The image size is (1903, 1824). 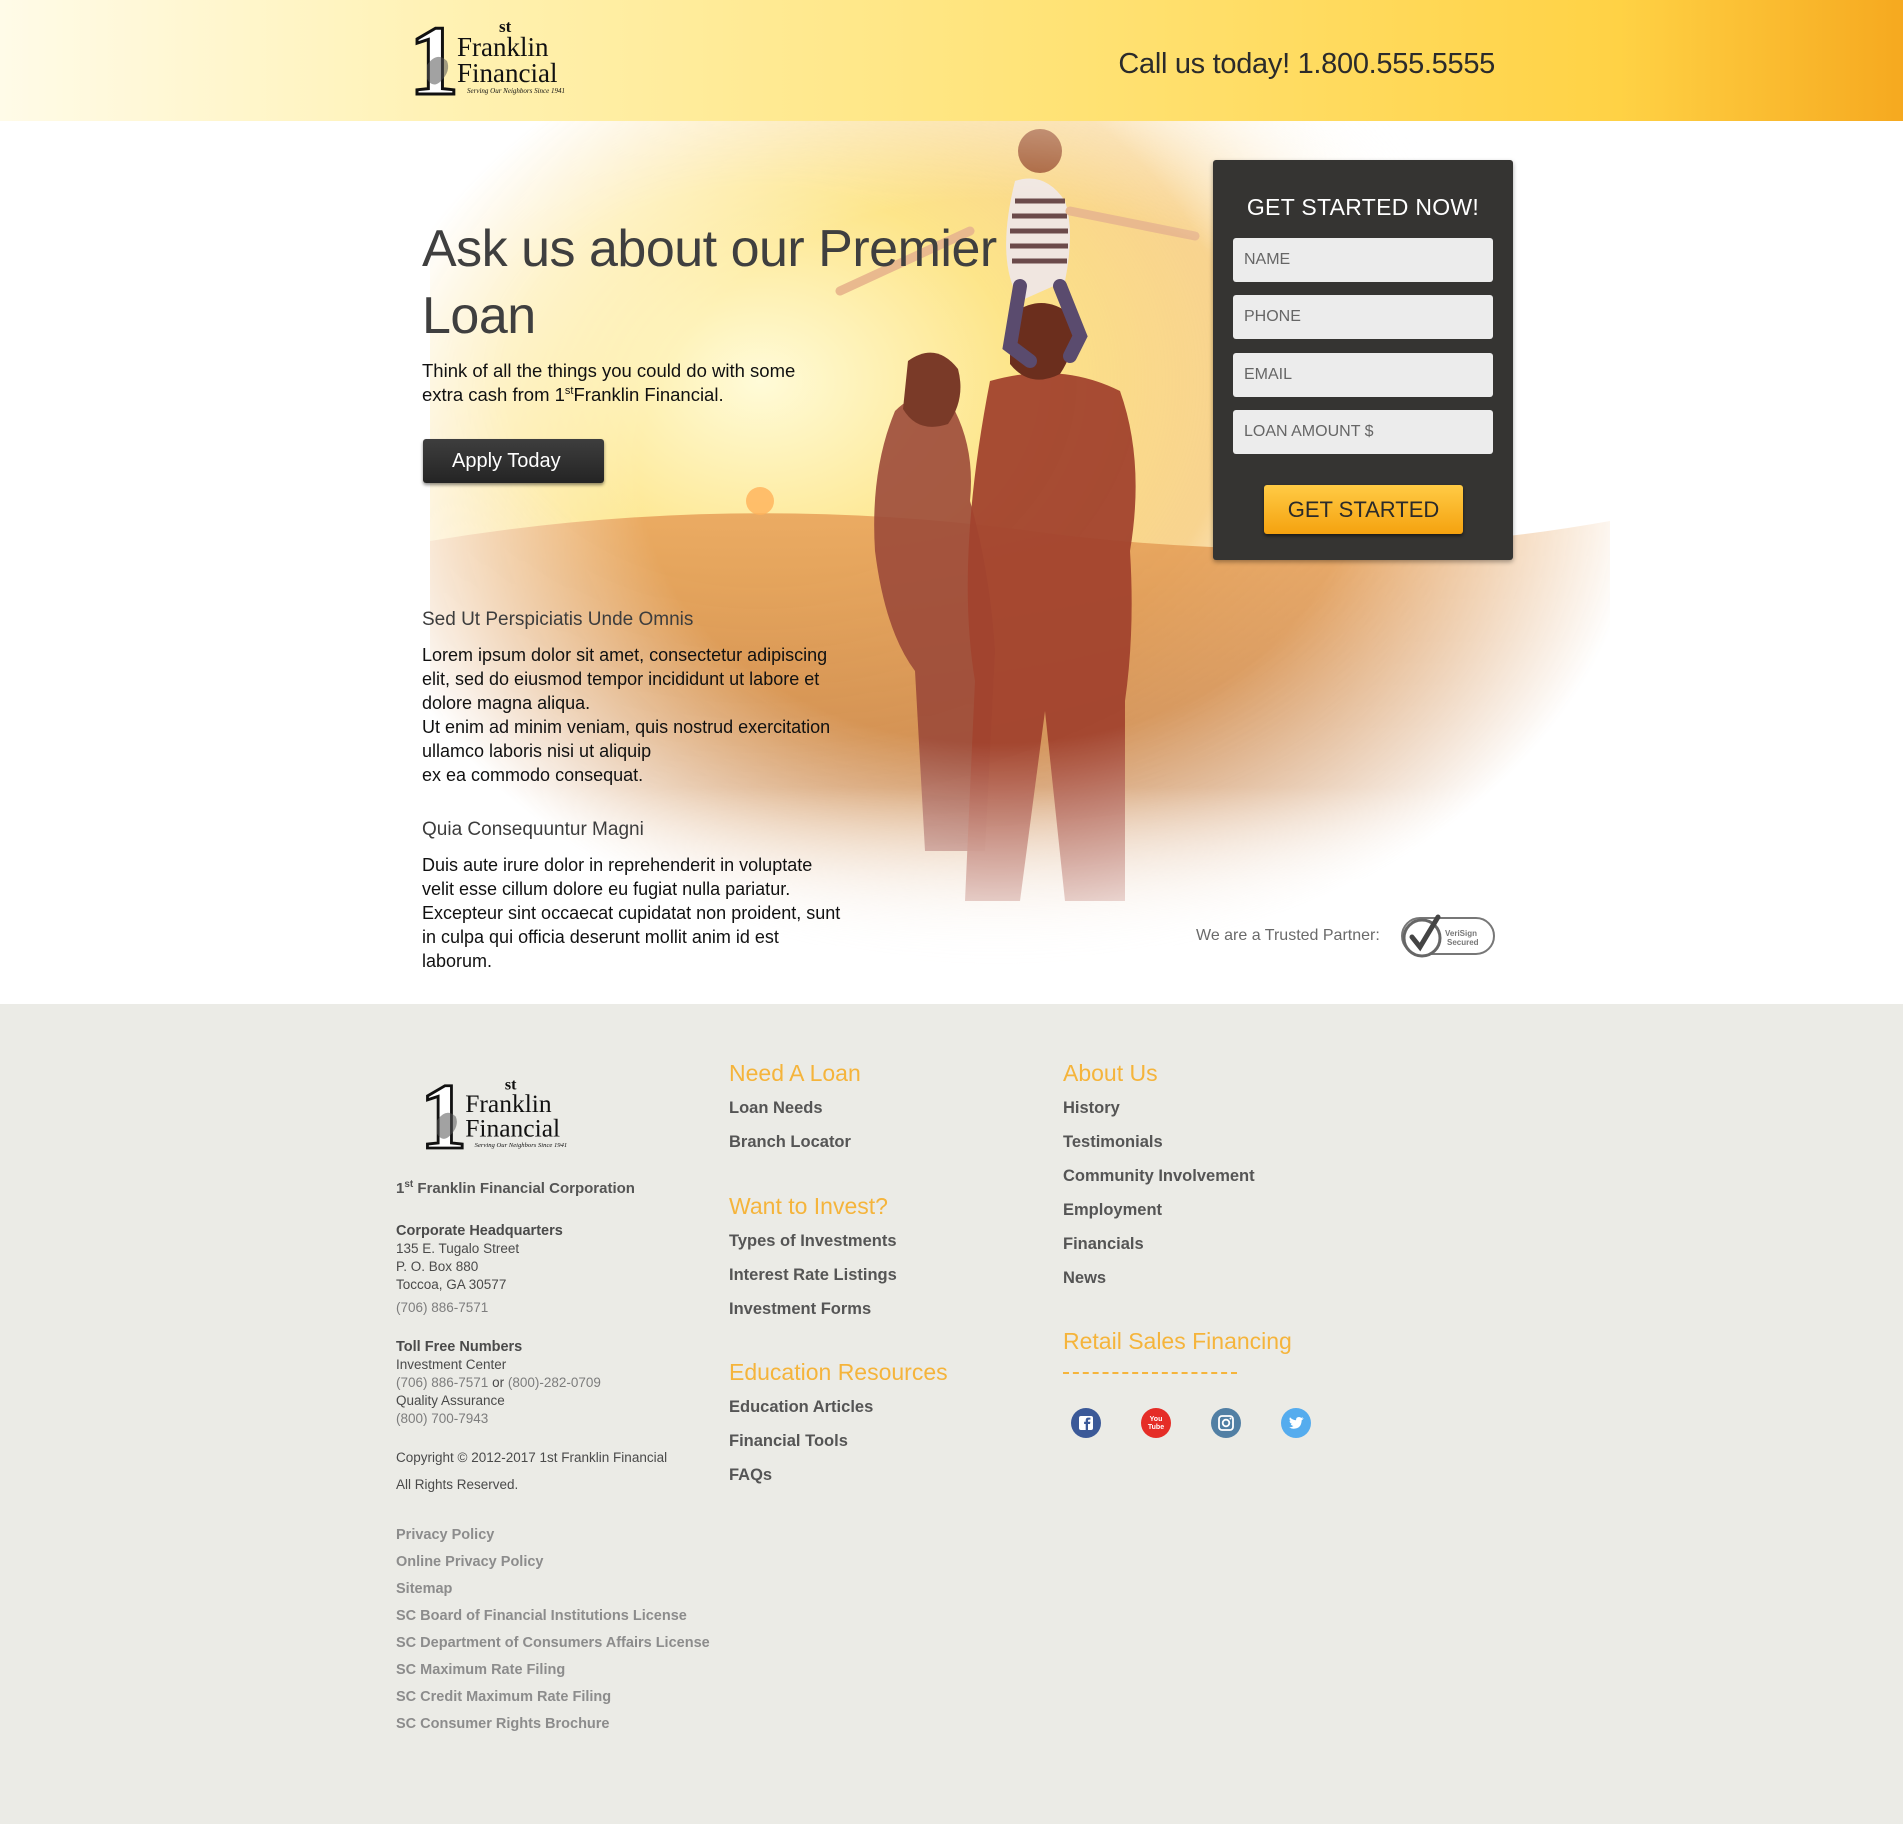 What do you see at coordinates (513, 461) in the screenshot?
I see `apply-today-button: Apply Today` at bounding box center [513, 461].